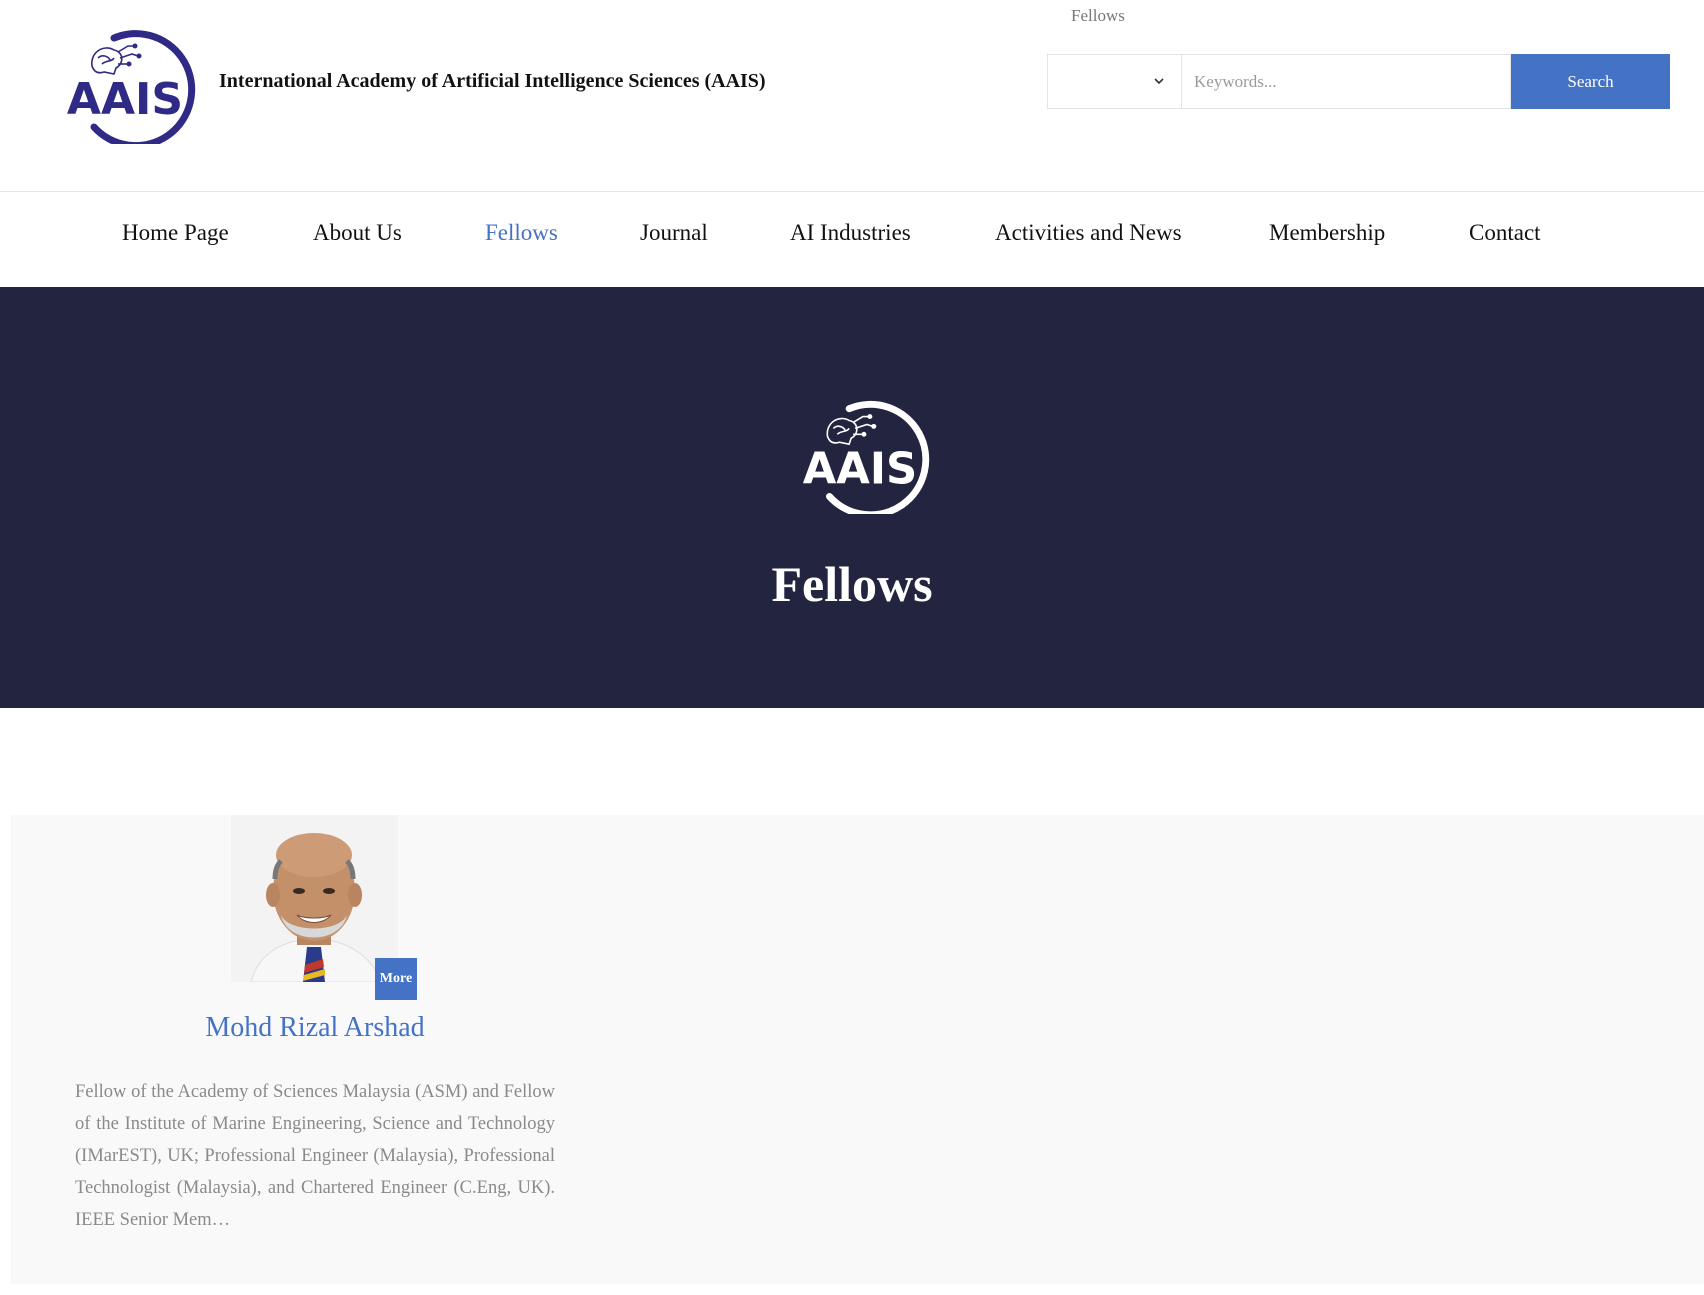 The width and height of the screenshot is (1704, 1295). Describe the element at coordinates (1098, 16) in the screenshot. I see `breadcrumb: Fellows` at that location.